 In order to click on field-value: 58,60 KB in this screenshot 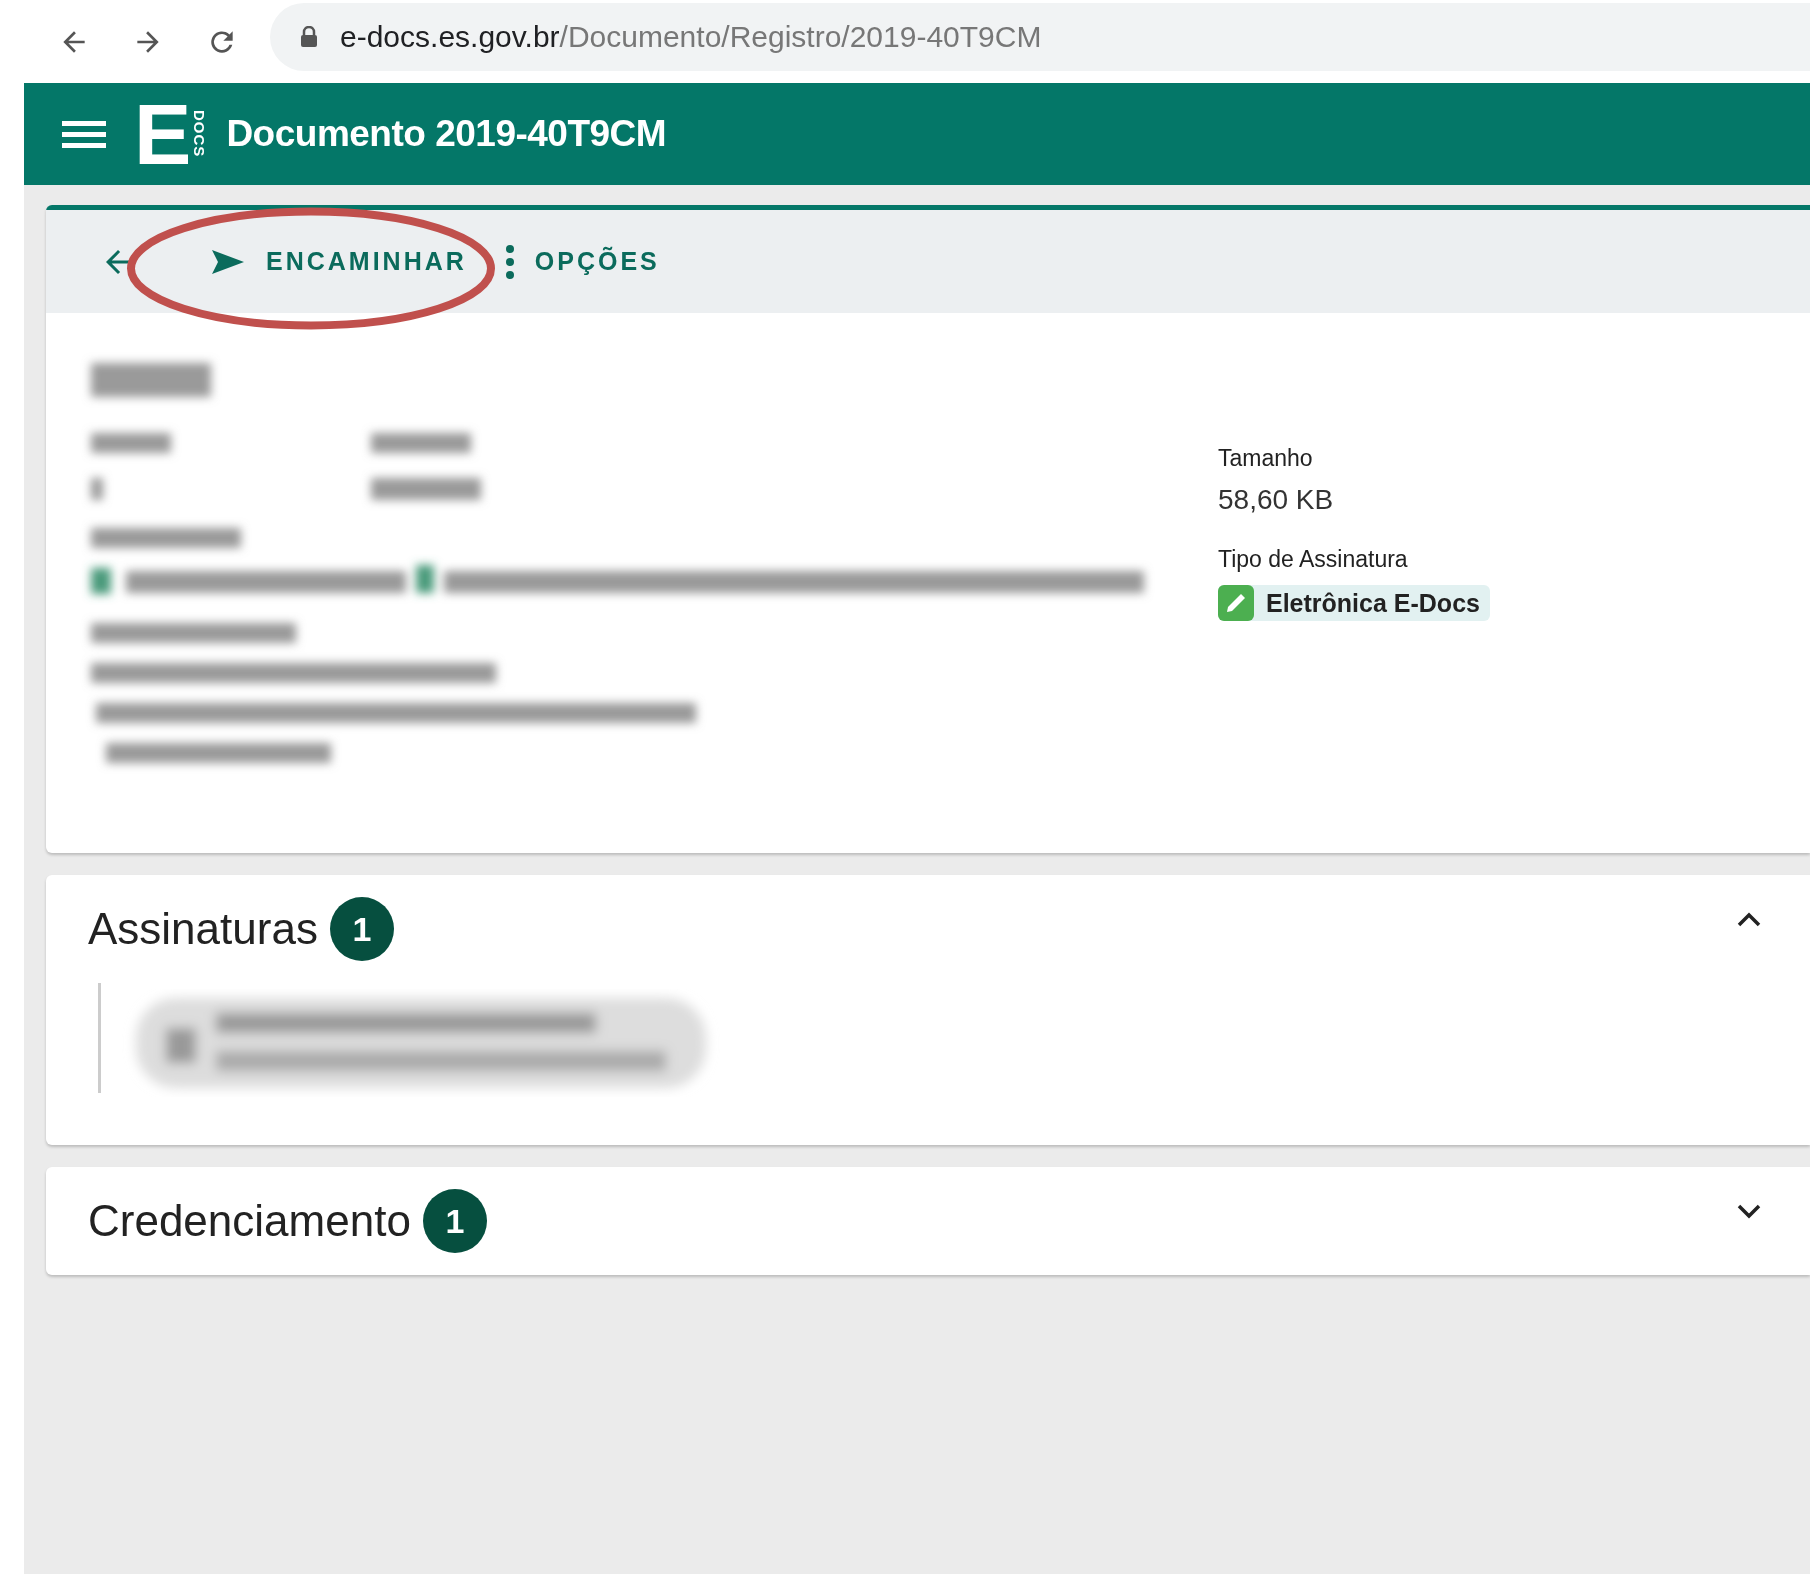, I will do `click(1276, 500)`.